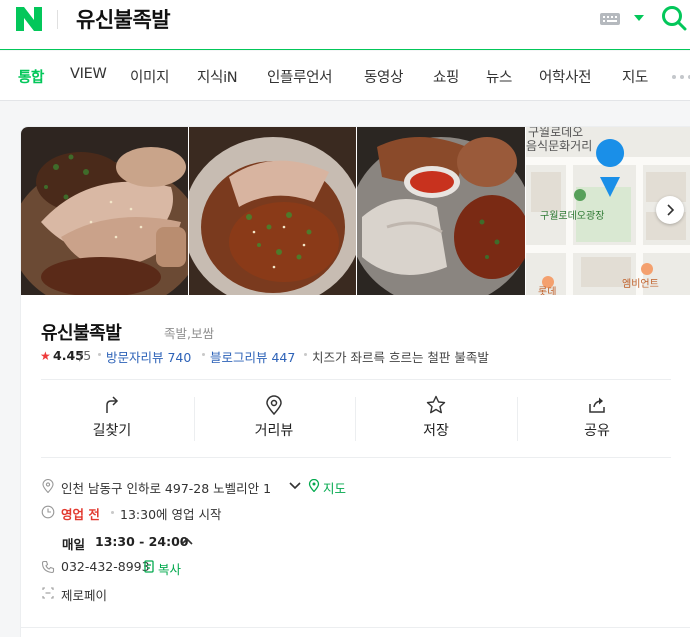  Describe the element at coordinates (547, 291) in the screenshot. I see `map-label-lotte: 롯데` at that location.